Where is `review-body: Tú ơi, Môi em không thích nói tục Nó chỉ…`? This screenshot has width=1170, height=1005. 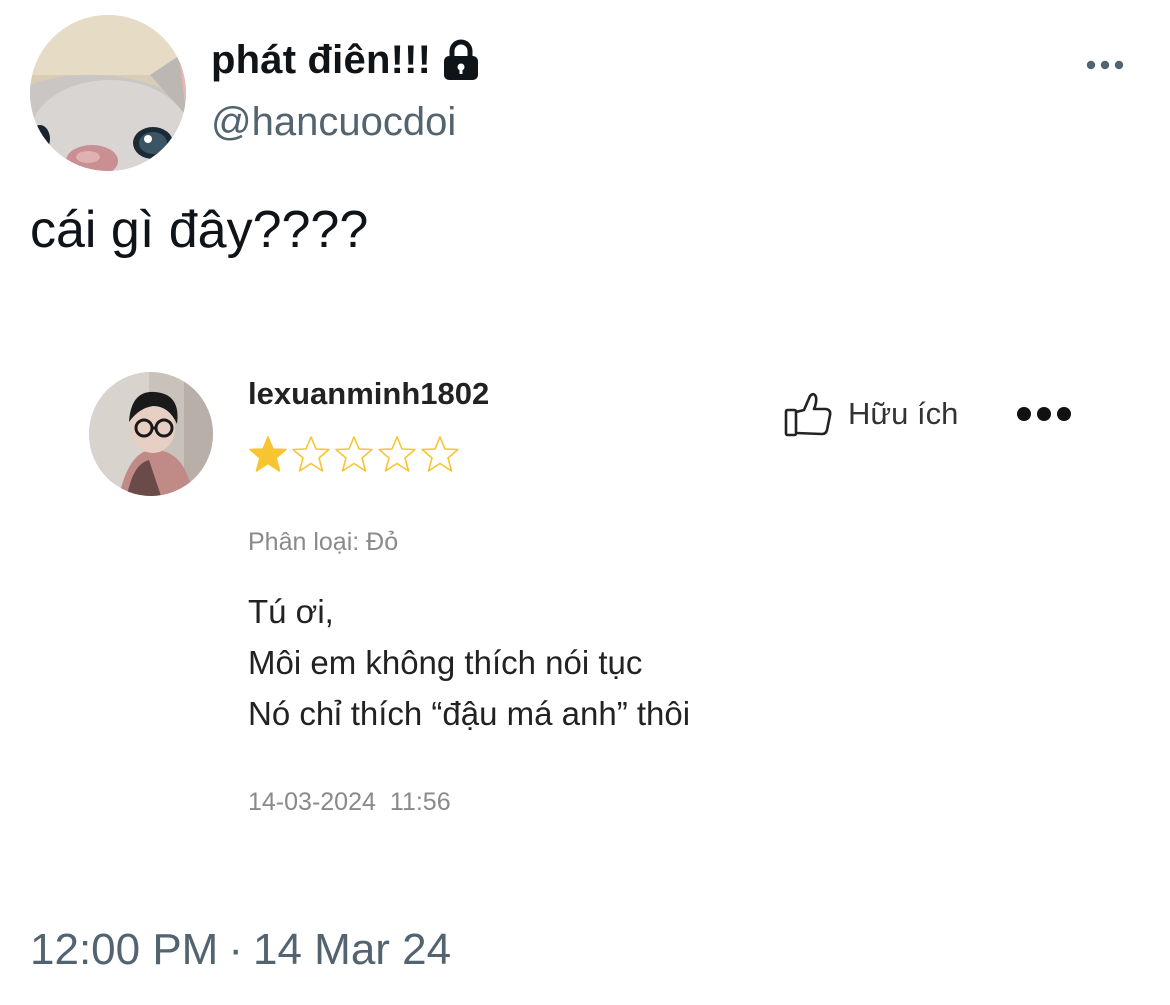 review-body: Tú ơi, Môi em không thích nói tục Nó chỉ… is located at coordinates (469, 662).